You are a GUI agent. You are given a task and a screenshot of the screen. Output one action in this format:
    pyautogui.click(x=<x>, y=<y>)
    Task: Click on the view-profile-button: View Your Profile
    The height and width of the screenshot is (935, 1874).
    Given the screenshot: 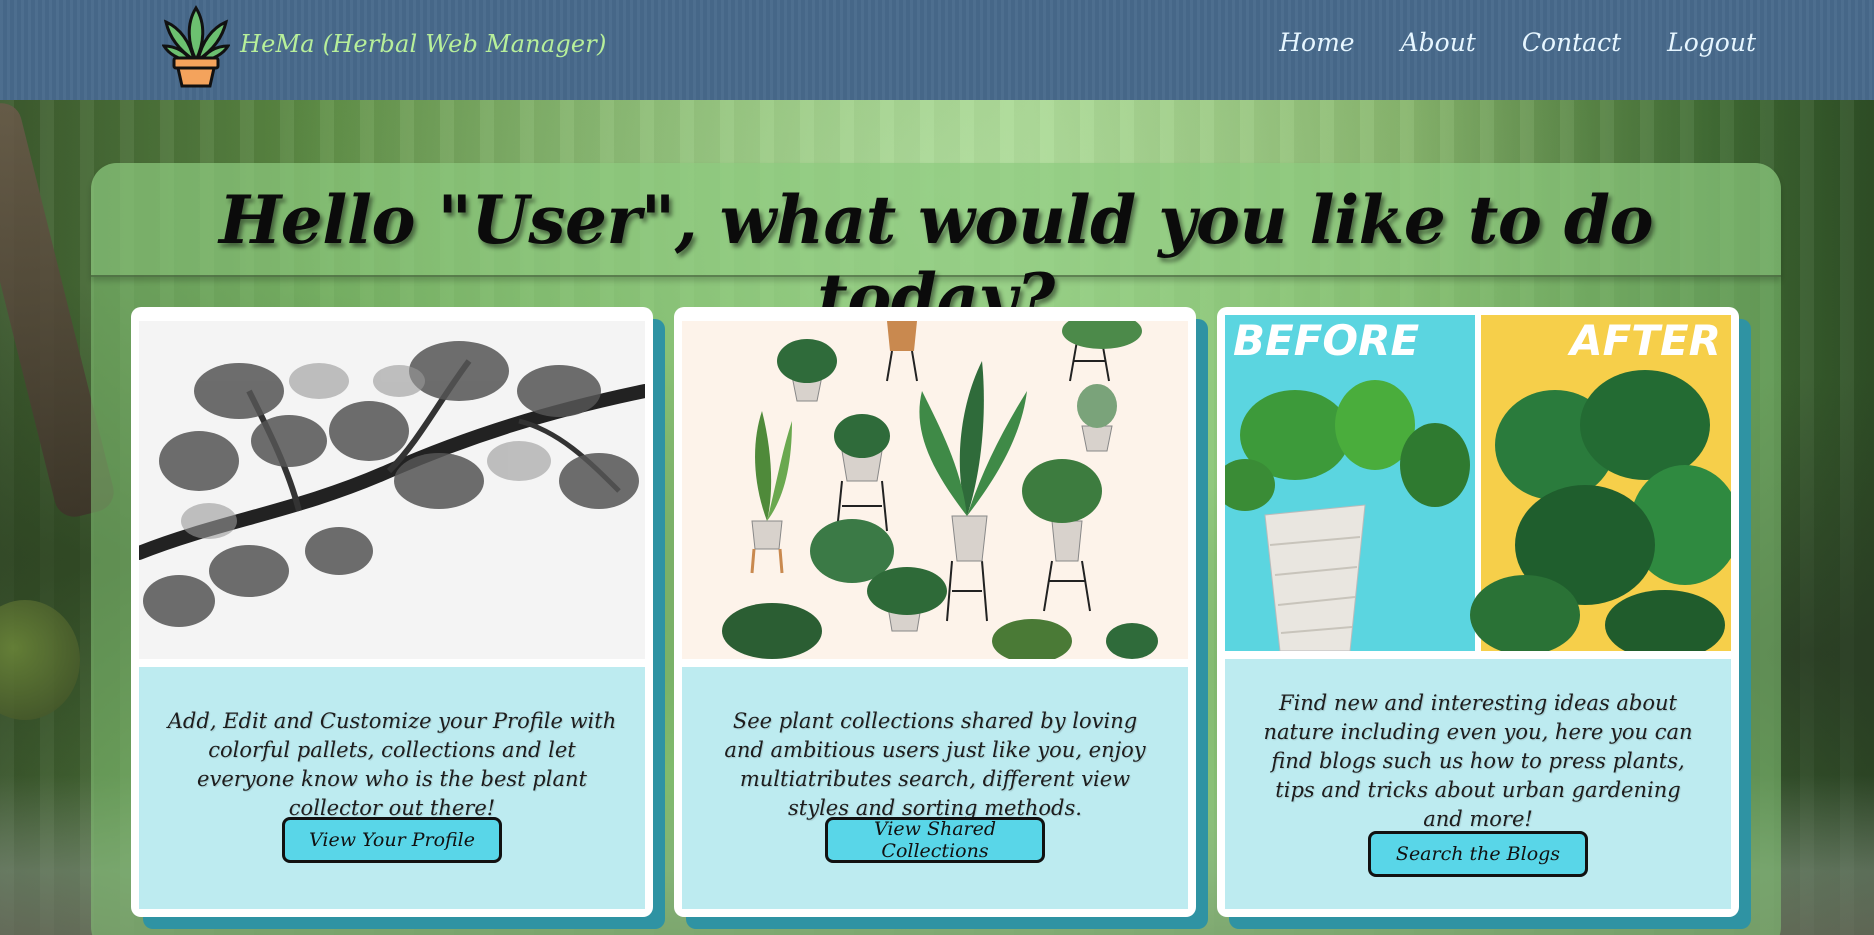 What is the action you would take?
    pyautogui.click(x=392, y=840)
    